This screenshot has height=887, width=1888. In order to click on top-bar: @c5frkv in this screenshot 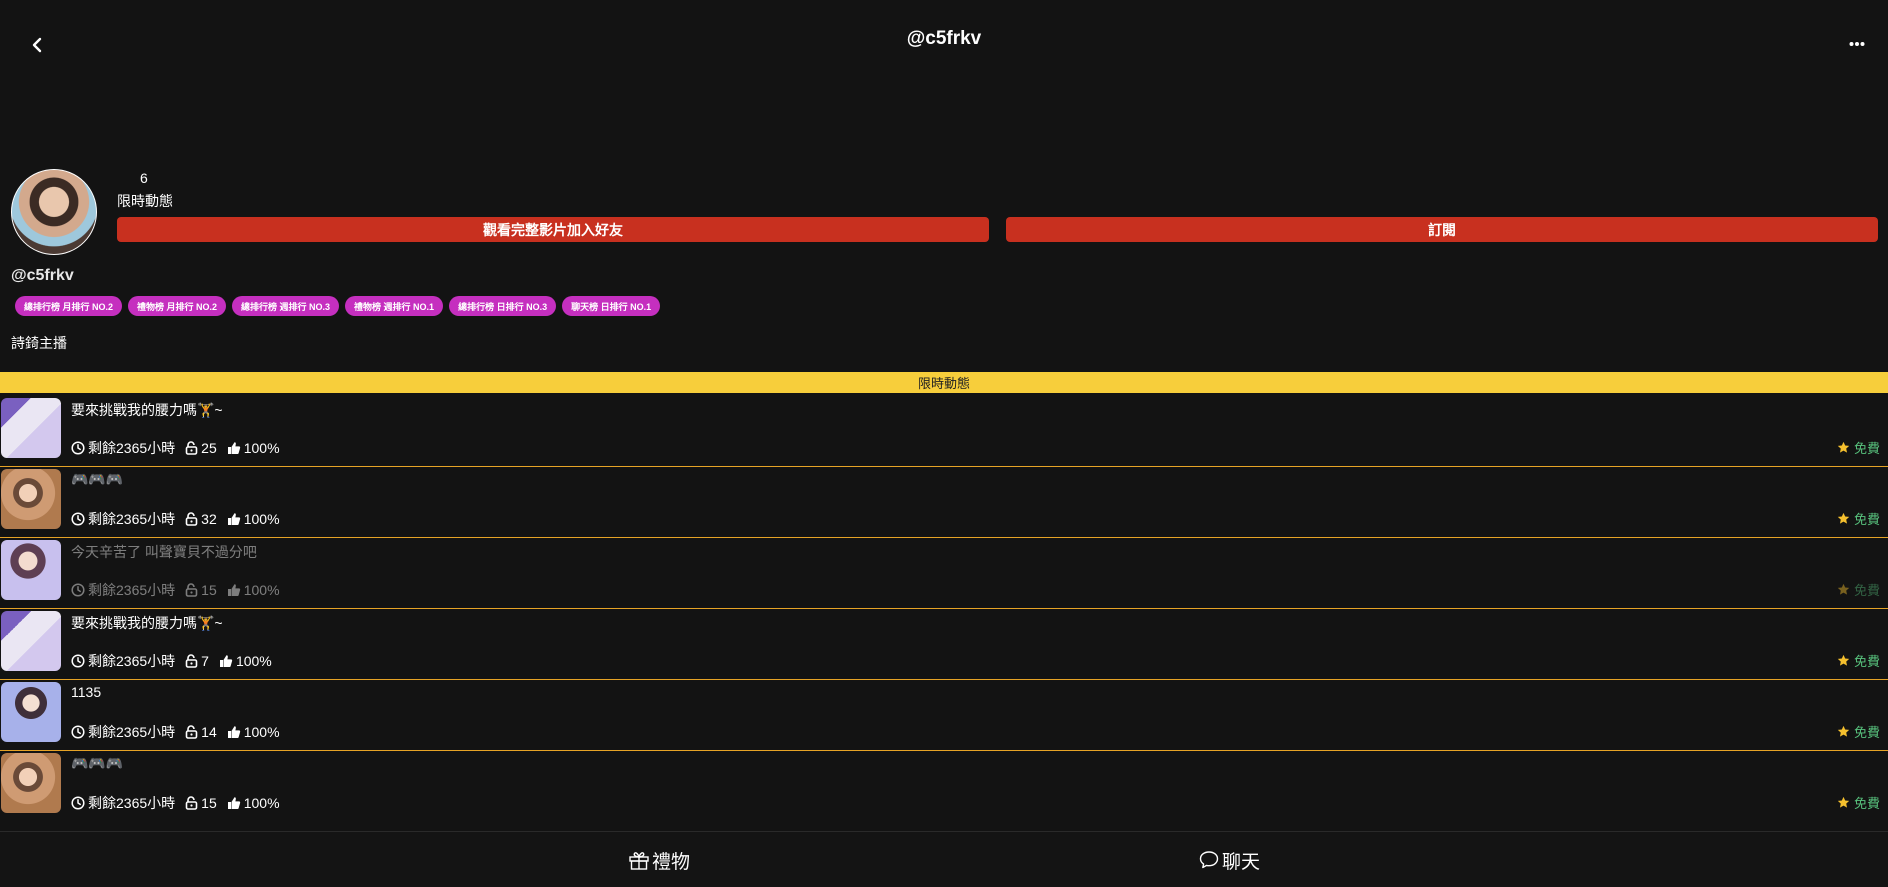, I will do `click(944, 45)`.